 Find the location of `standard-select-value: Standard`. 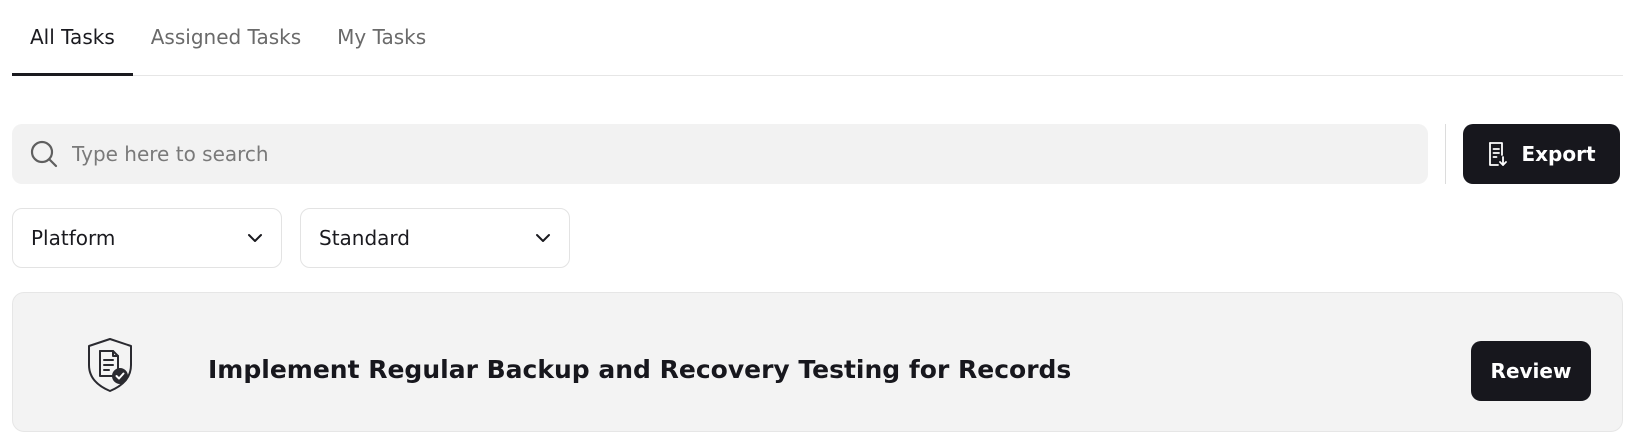

standard-select-value: Standard is located at coordinates (364, 238).